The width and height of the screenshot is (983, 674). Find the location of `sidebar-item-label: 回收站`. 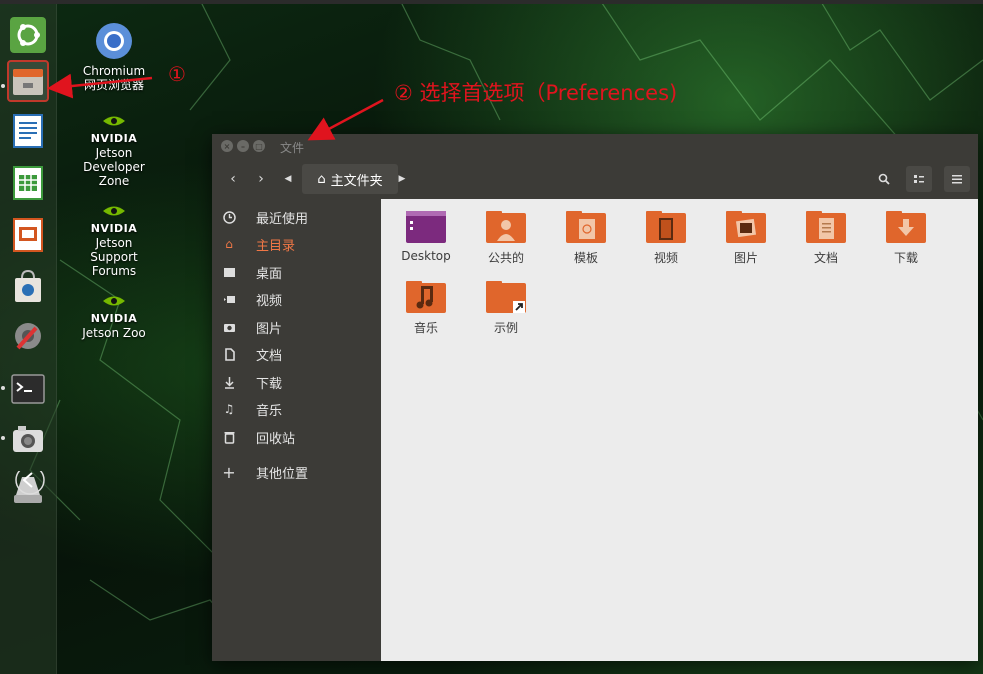

sidebar-item-label: 回收站 is located at coordinates (276, 439).